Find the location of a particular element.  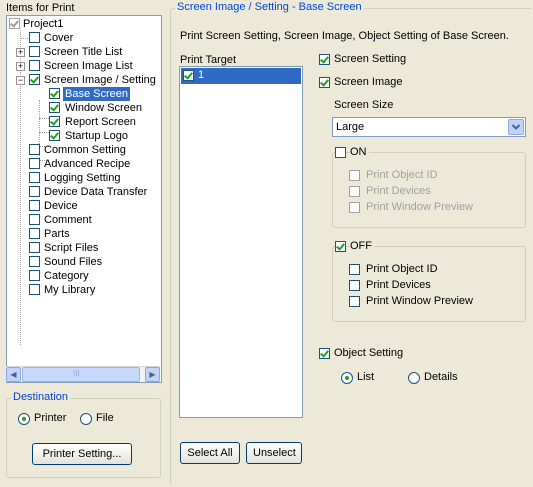

tree-item-label: Parts is located at coordinates (57, 234).